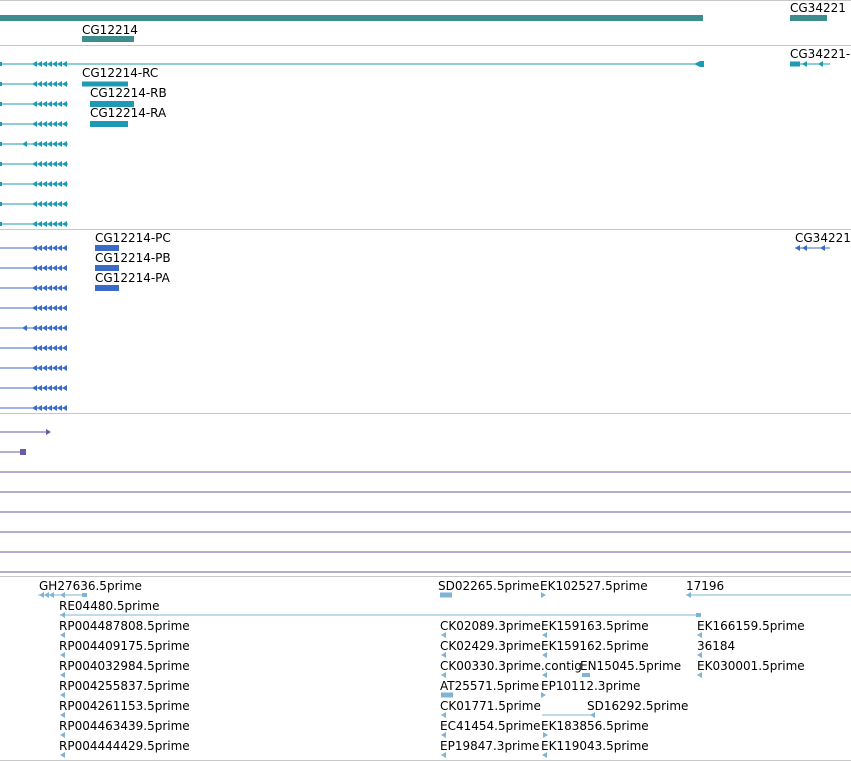 Image resolution: width=851 pixels, height=761 pixels. Describe the element at coordinates (124, 626) in the screenshot. I see `est-label: RP004487808.5prime` at that location.